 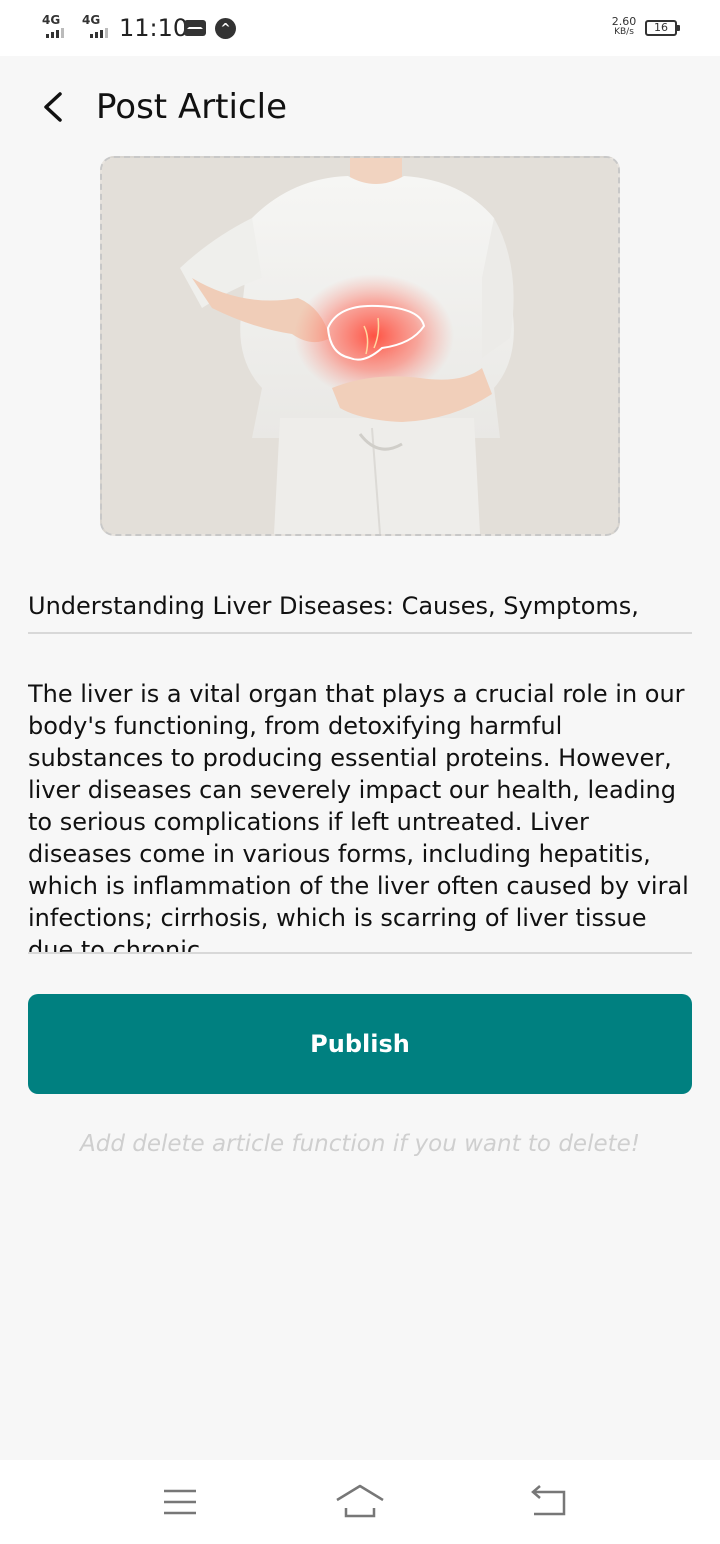 I want to click on menu-button, so click(x=180, y=1503).